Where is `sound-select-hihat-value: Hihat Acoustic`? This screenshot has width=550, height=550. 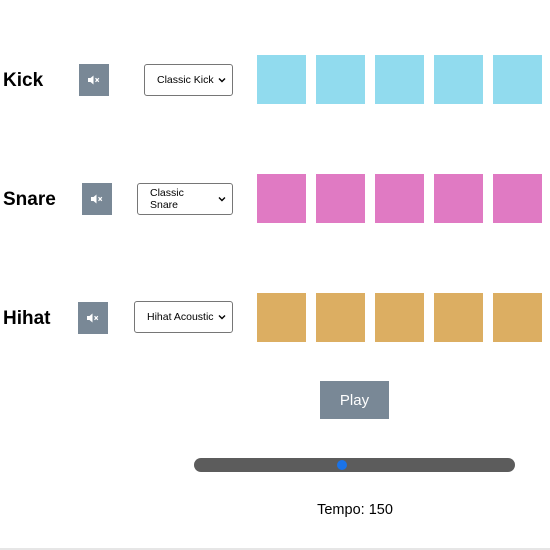
sound-select-hihat-value: Hihat Acoustic is located at coordinates (180, 317).